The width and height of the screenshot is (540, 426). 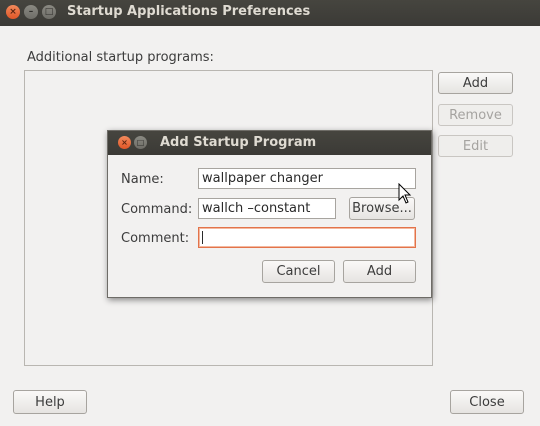 What do you see at coordinates (475, 115) in the screenshot?
I see `remove-button: Remove` at bounding box center [475, 115].